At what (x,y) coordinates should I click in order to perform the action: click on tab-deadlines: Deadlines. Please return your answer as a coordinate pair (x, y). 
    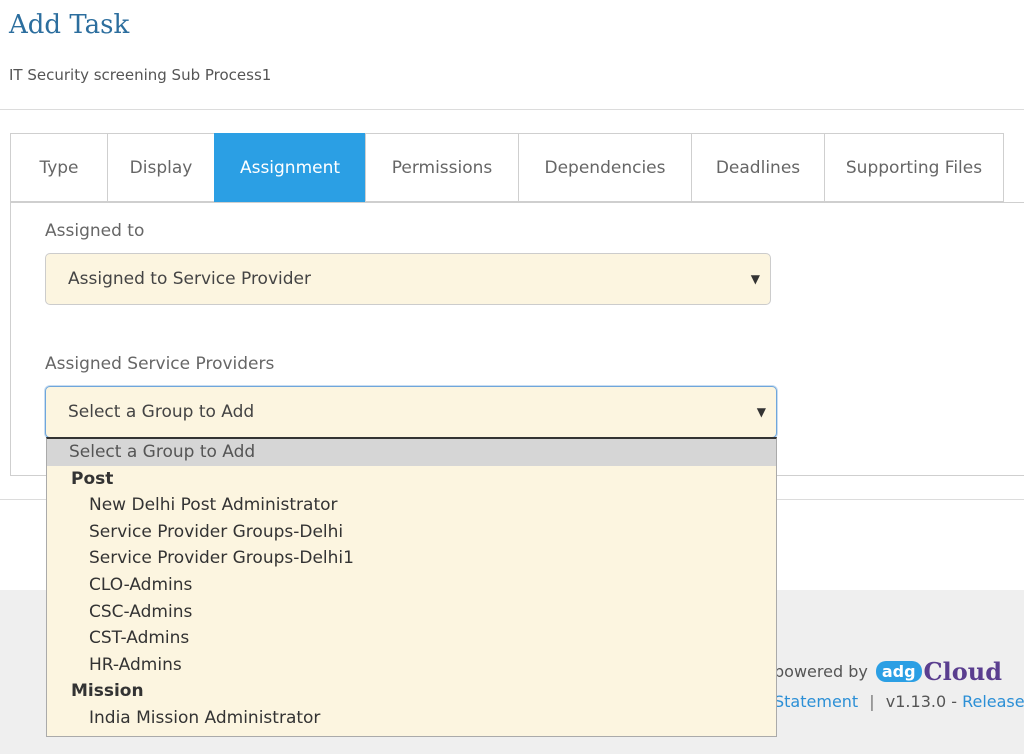
    Looking at the image, I should click on (757, 167).